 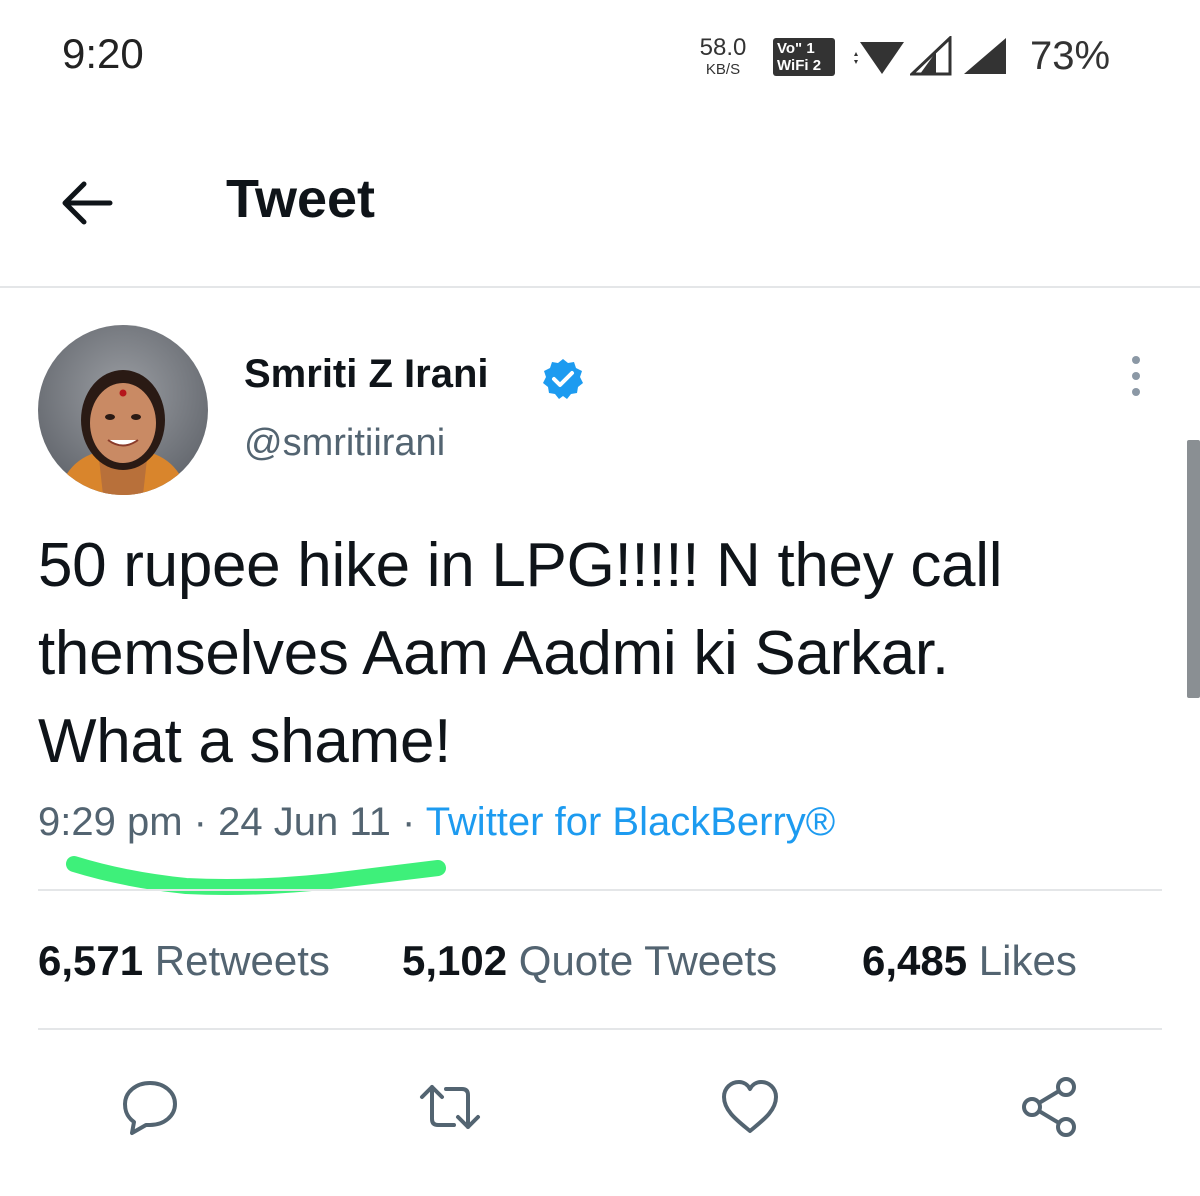 I want to click on wifi-calling-label: WiFi 2, so click(x=799, y=65).